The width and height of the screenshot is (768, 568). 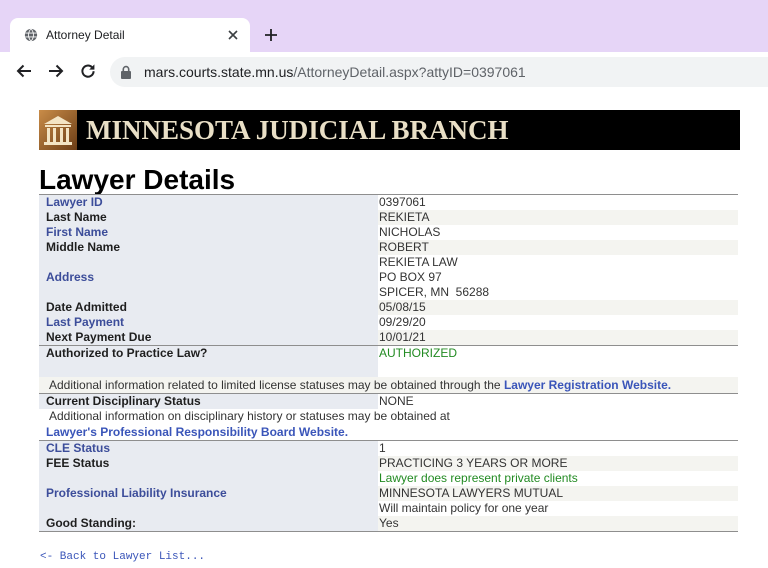 I want to click on address-line: REKIETA LAW, so click(x=418, y=262).